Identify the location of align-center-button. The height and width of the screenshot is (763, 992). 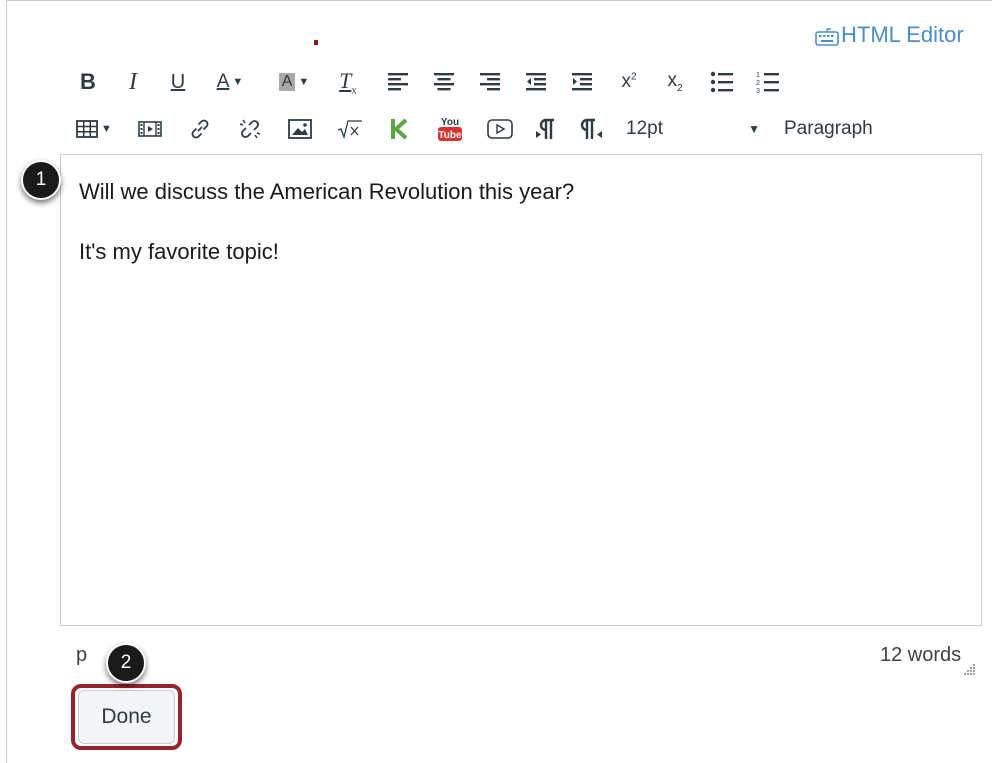
(444, 82).